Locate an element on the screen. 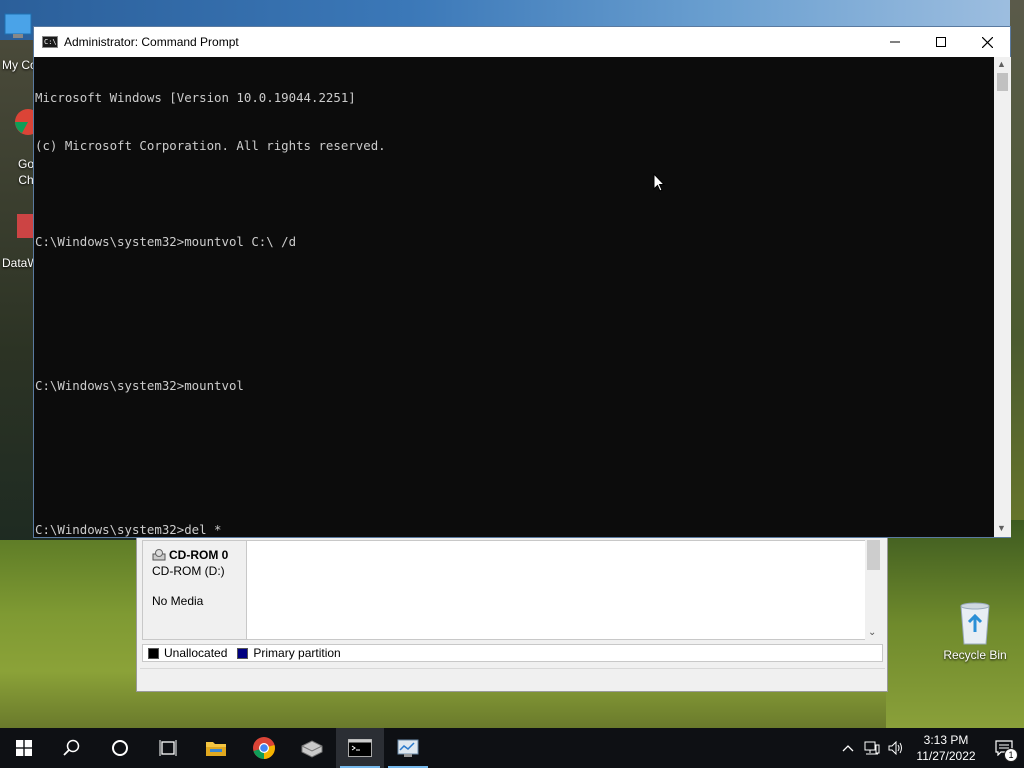 This screenshot has width=1024, height=768. network-icon is located at coordinates (872, 748).